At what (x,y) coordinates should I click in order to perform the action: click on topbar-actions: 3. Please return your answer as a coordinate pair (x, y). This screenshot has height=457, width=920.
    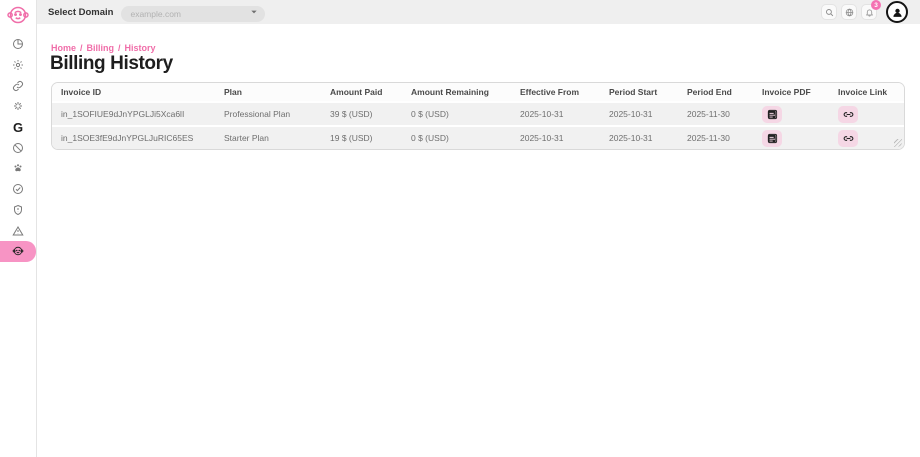
    Looking at the image, I should click on (870, 11).